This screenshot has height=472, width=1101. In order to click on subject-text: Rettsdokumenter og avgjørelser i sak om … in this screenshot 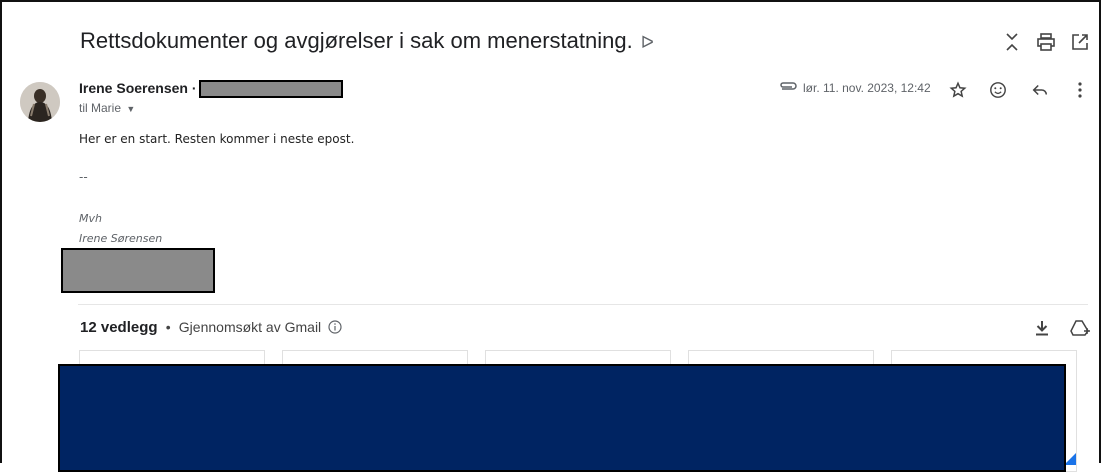, I will do `click(356, 40)`.